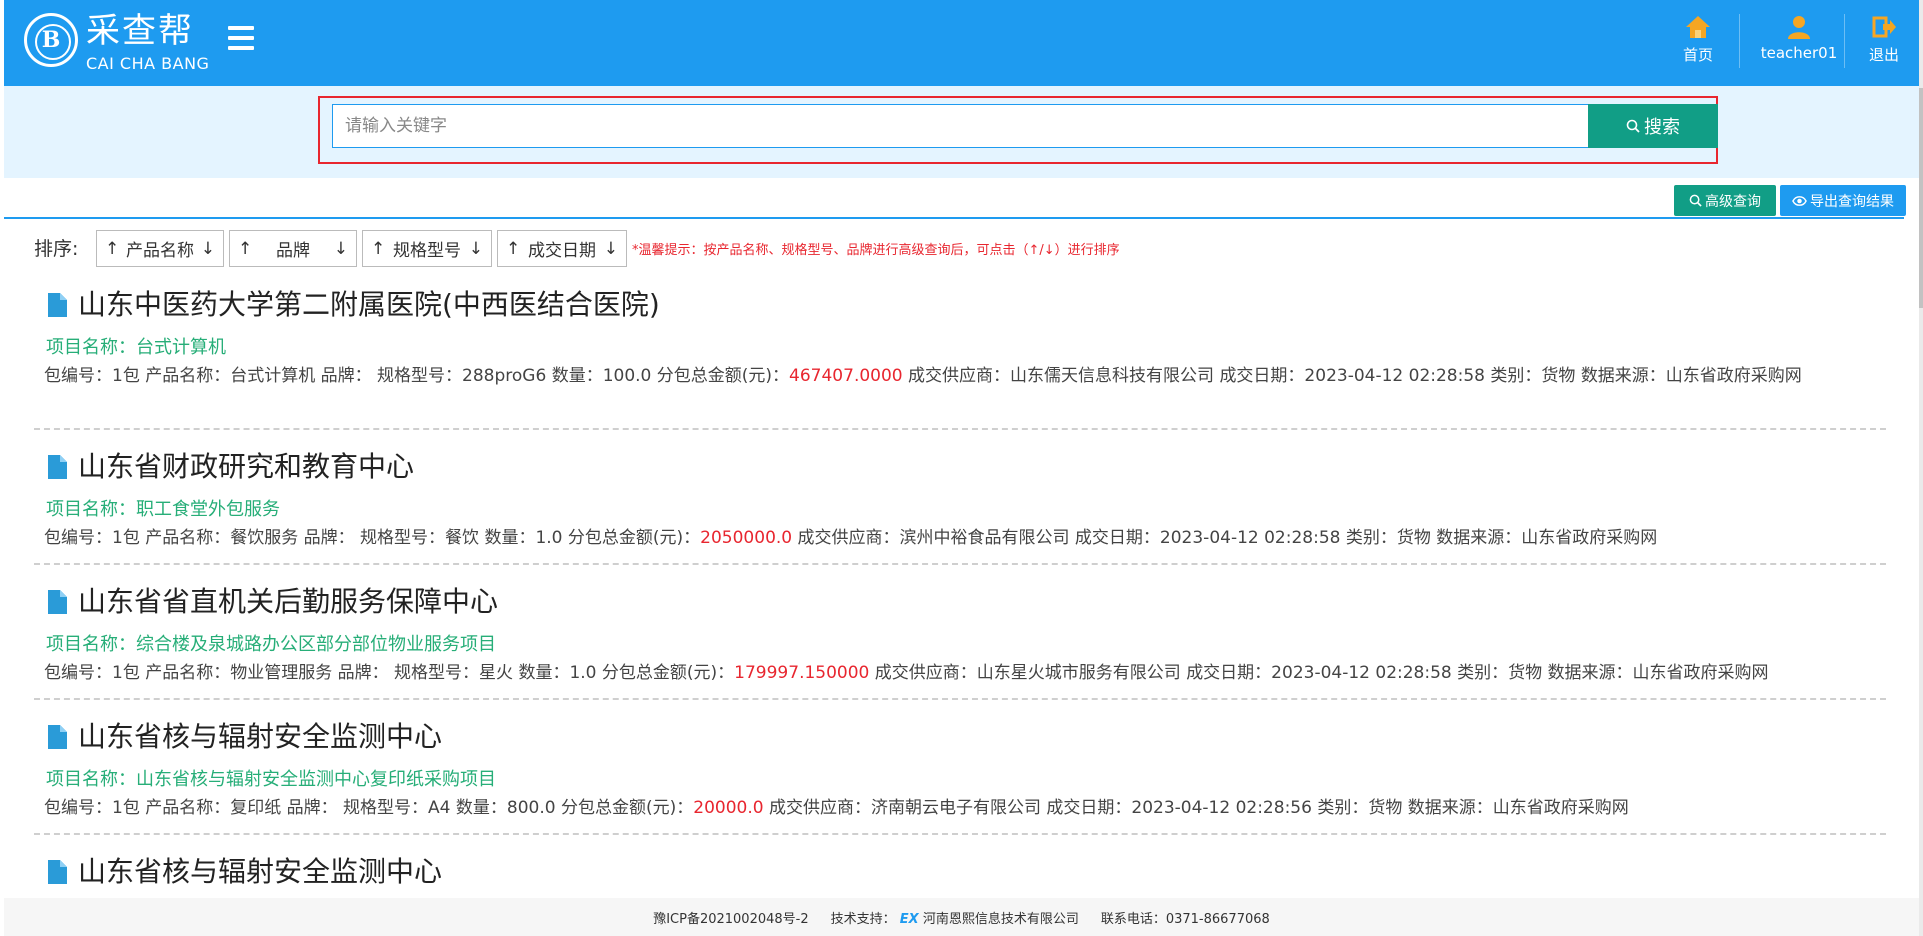 This screenshot has width=1923, height=936. What do you see at coordinates (397, 808) in the screenshot?
I see `result-model: 规格型号：A4` at bounding box center [397, 808].